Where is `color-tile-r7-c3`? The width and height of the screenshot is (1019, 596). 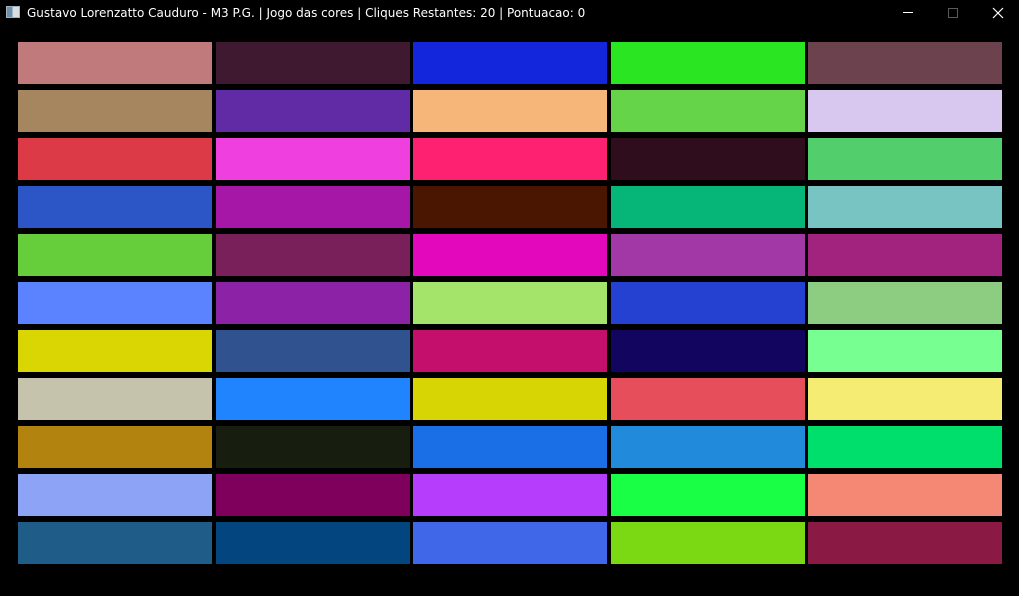 color-tile-r7-c3 is located at coordinates (510, 351).